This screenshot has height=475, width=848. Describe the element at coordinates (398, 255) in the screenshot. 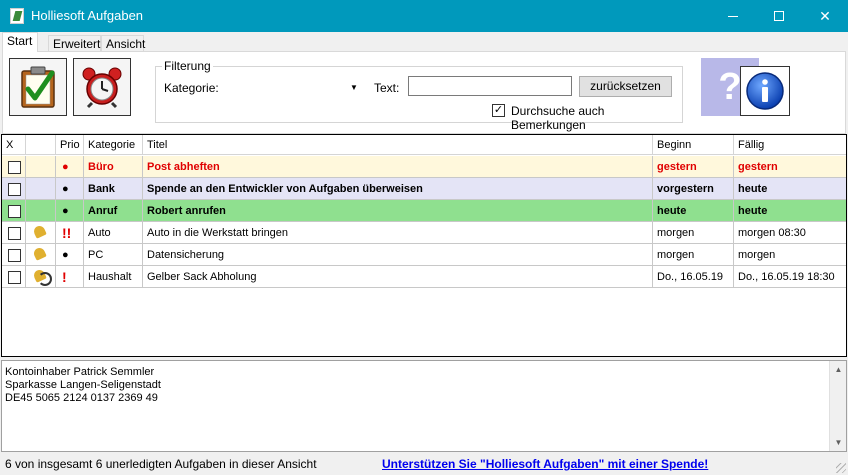

I see `titel-cell: Datensicherung` at that location.